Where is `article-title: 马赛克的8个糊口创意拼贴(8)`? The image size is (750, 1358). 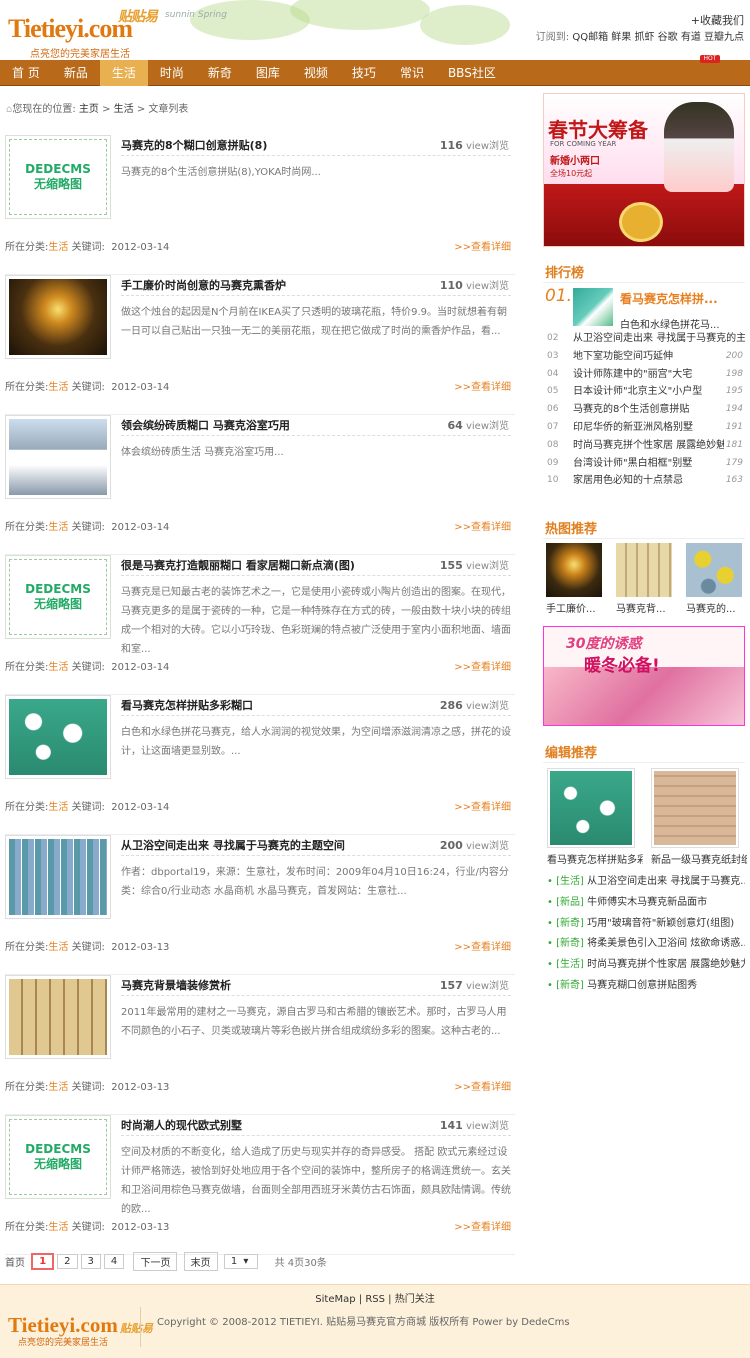
article-title: 马赛克的8个糊口创意拼贴(8) is located at coordinates (194, 145).